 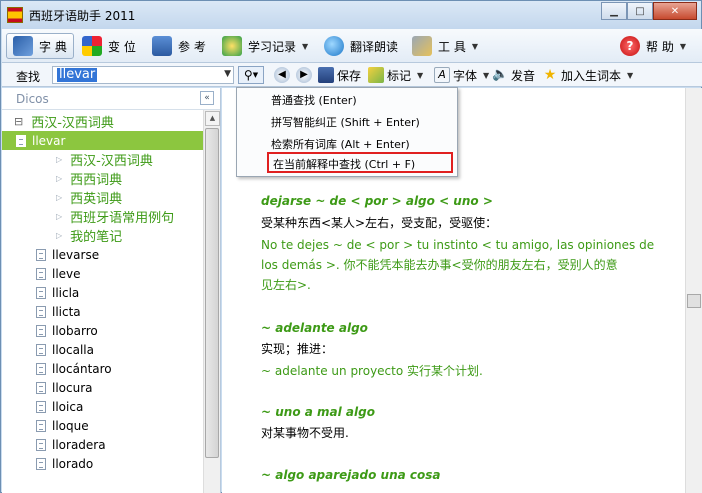 I want to click on word-list-item: llicta, so click(x=103, y=311).